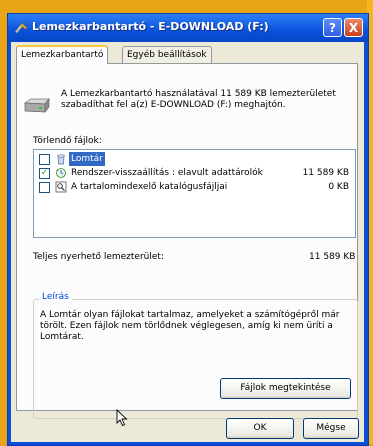  What do you see at coordinates (21, 28) in the screenshot?
I see `disk-cleanup-icon` at bounding box center [21, 28].